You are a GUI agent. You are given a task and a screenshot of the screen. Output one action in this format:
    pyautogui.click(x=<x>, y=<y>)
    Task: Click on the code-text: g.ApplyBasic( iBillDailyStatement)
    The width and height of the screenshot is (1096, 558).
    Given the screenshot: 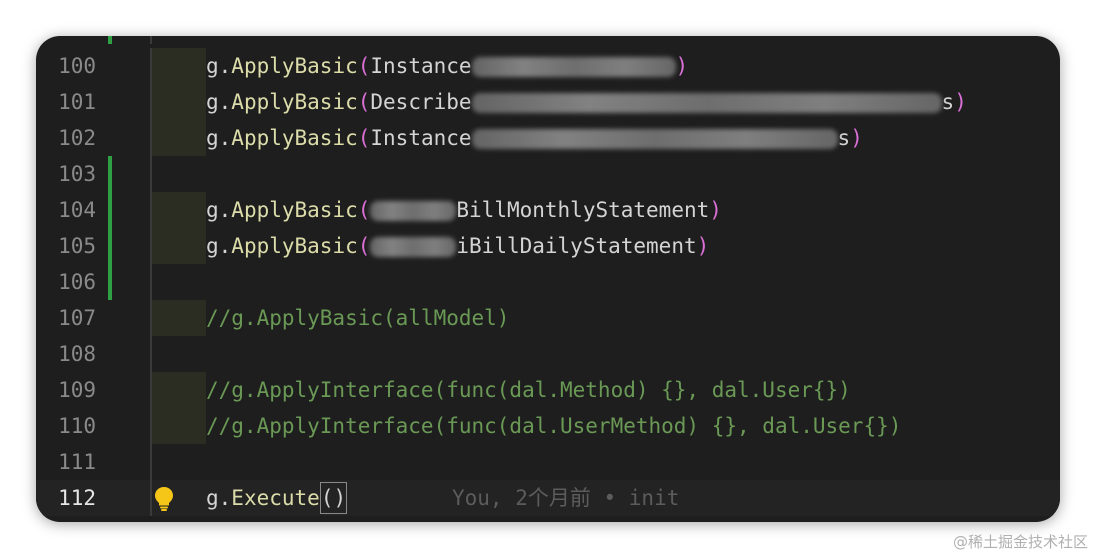 What is the action you would take?
    pyautogui.click(x=457, y=246)
    